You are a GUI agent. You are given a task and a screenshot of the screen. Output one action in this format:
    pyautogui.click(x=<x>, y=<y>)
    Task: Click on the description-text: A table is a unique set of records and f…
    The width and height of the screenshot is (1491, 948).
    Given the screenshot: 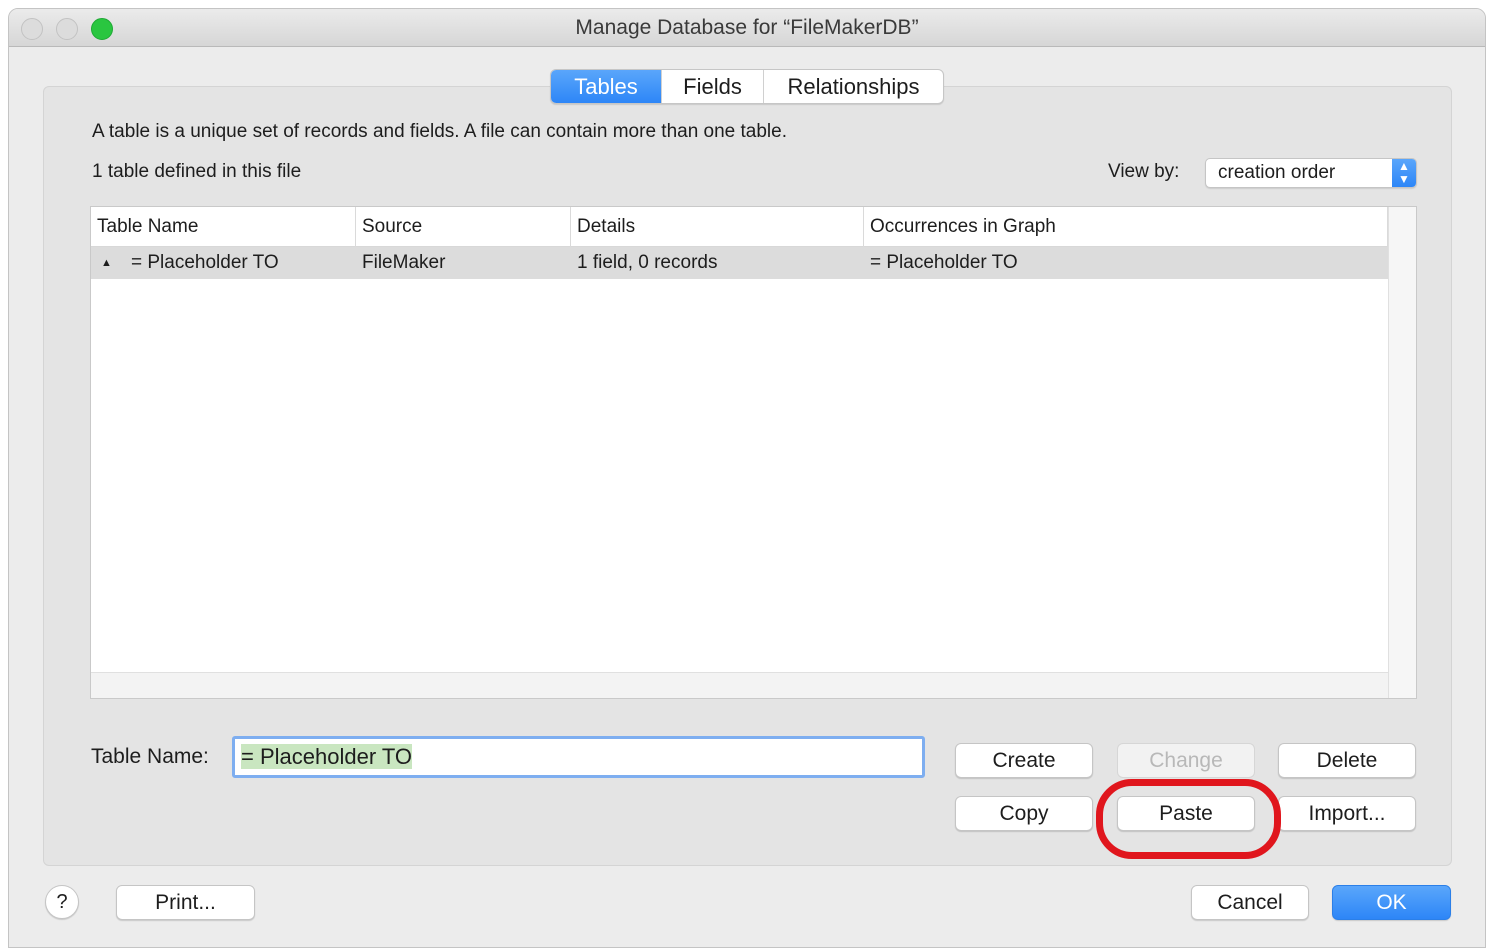 What is the action you would take?
    pyautogui.click(x=440, y=131)
    